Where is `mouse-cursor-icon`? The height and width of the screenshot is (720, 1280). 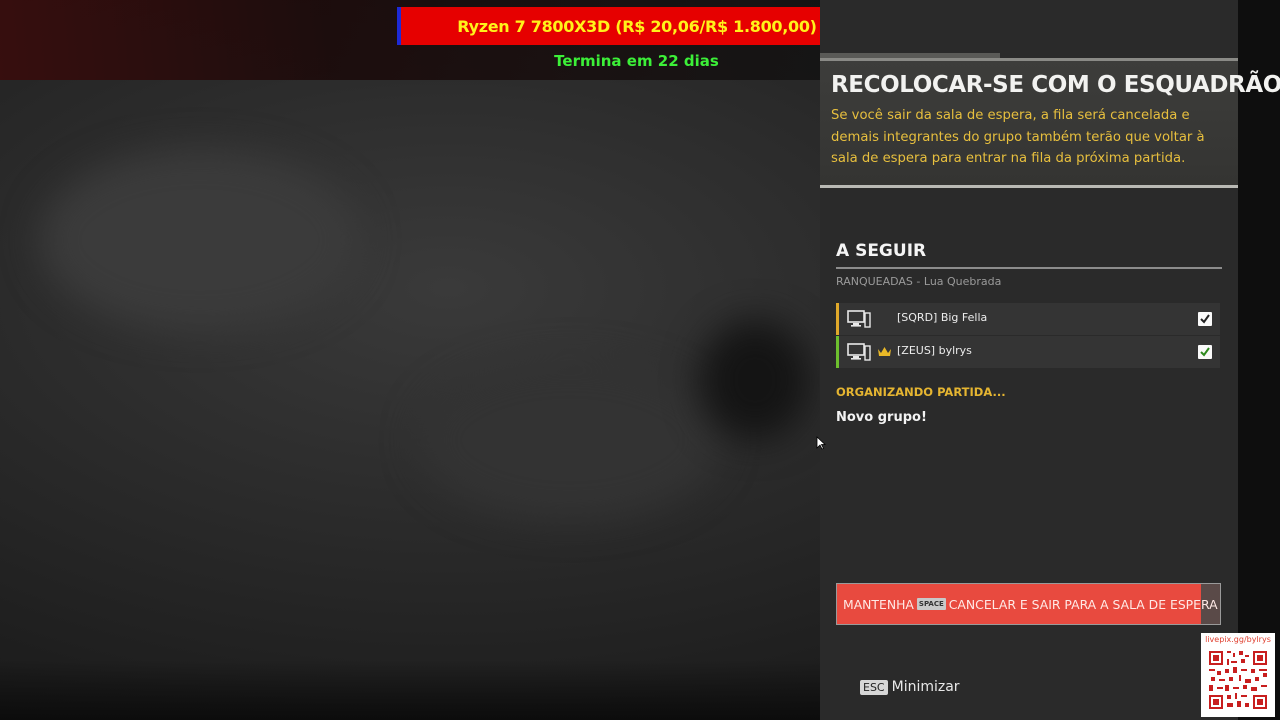 mouse-cursor-icon is located at coordinates (821, 443).